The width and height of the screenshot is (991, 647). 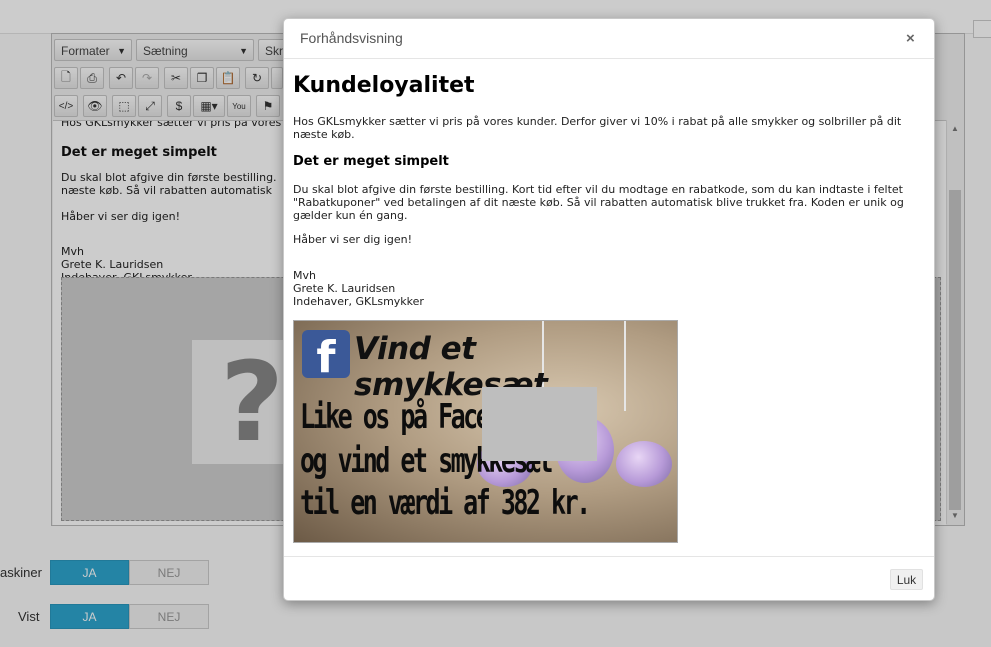 What do you see at coordinates (304, 275) in the screenshot?
I see `preview-signature: Mvh` at bounding box center [304, 275].